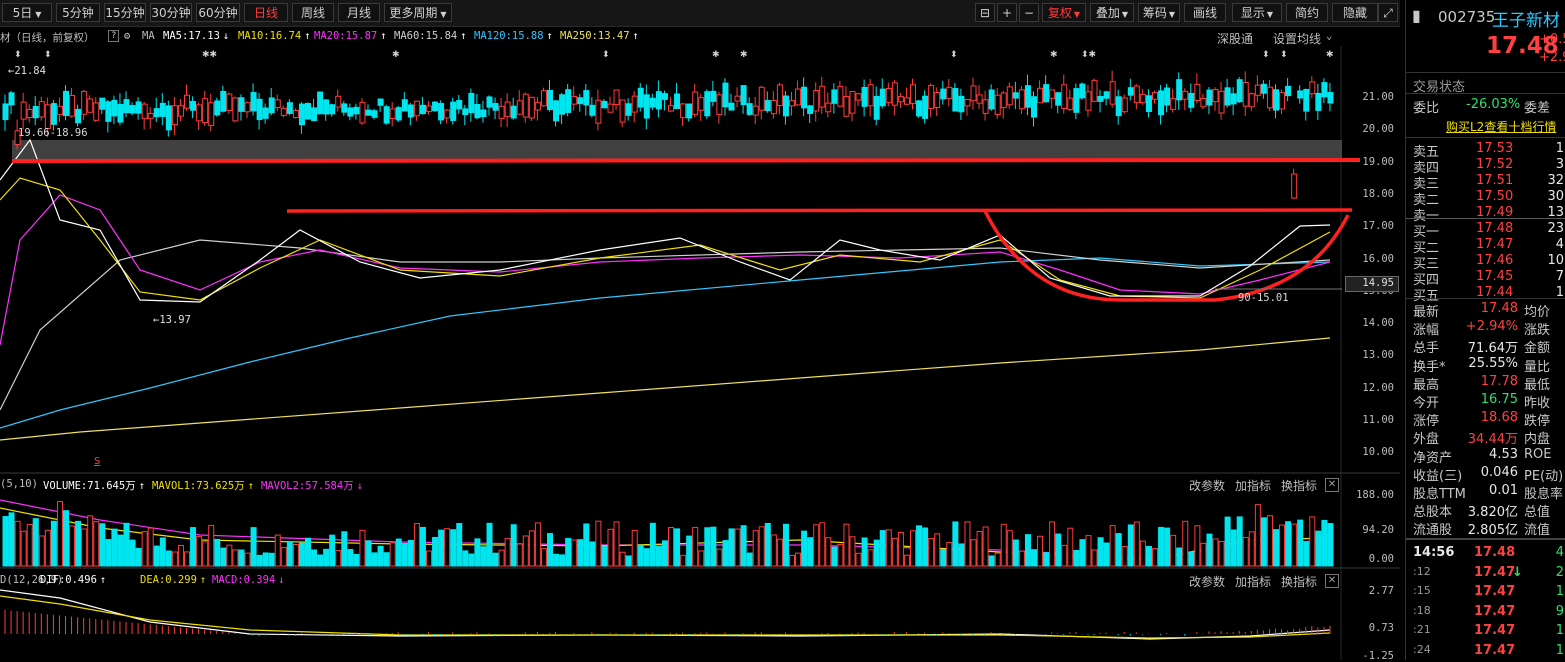 This screenshot has height=662, width=1565. I want to click on event-marker: S, so click(97, 461).